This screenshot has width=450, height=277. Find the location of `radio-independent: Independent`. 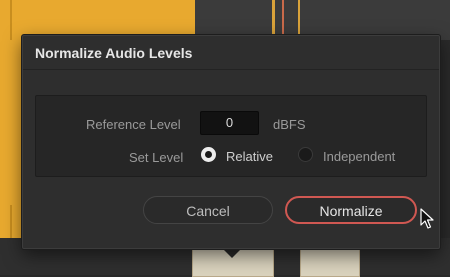

radio-independent: Independent is located at coordinates (355, 156).